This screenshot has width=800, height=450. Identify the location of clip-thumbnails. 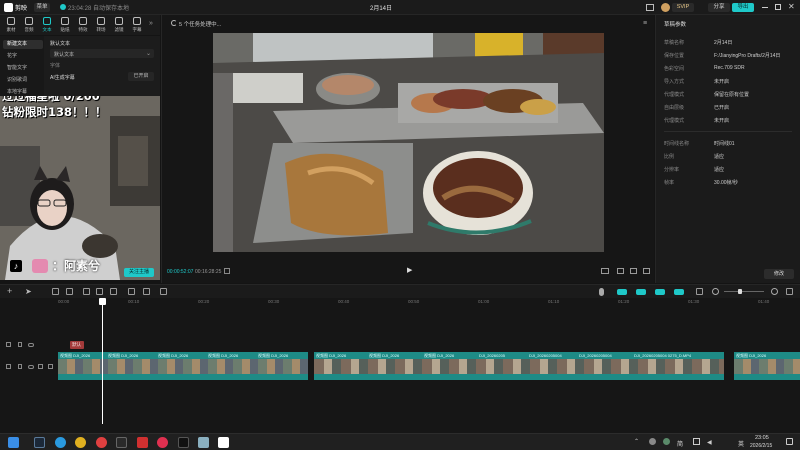
(183, 366).